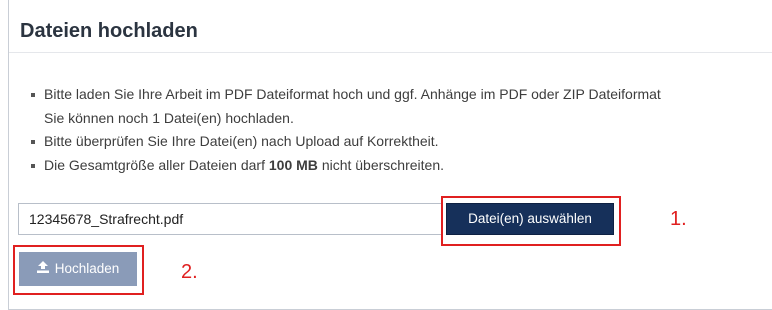 The image size is (772, 310). Describe the element at coordinates (293, 164) in the screenshot. I see `size-limit: 100 MB` at that location.